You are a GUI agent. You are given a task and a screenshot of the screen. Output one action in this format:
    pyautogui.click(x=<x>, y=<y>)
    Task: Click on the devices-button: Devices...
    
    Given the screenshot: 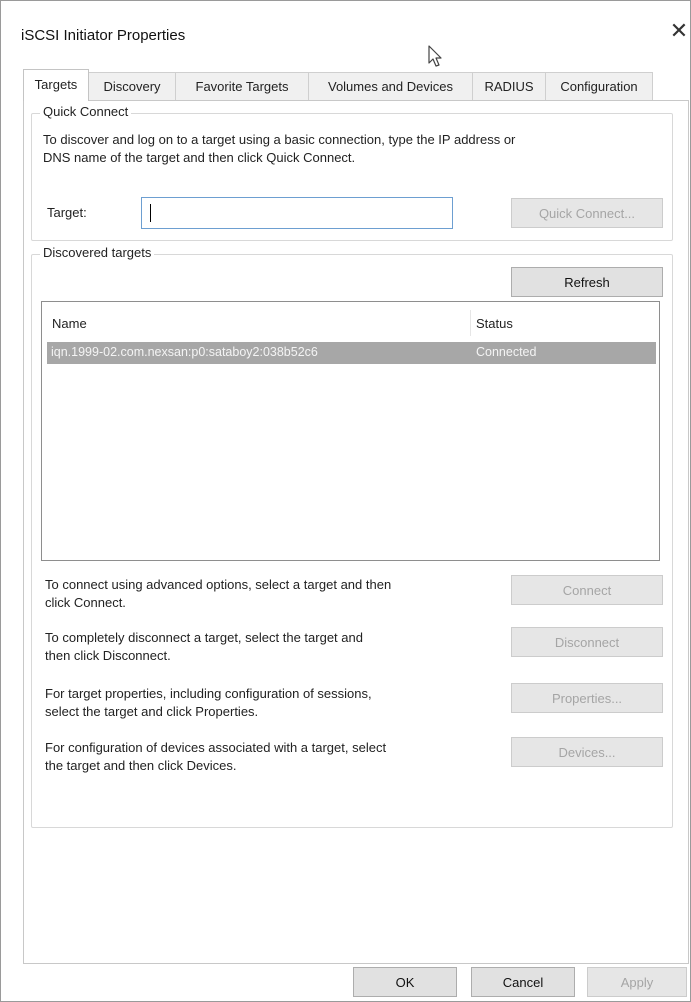 What is the action you would take?
    pyautogui.click(x=587, y=752)
    